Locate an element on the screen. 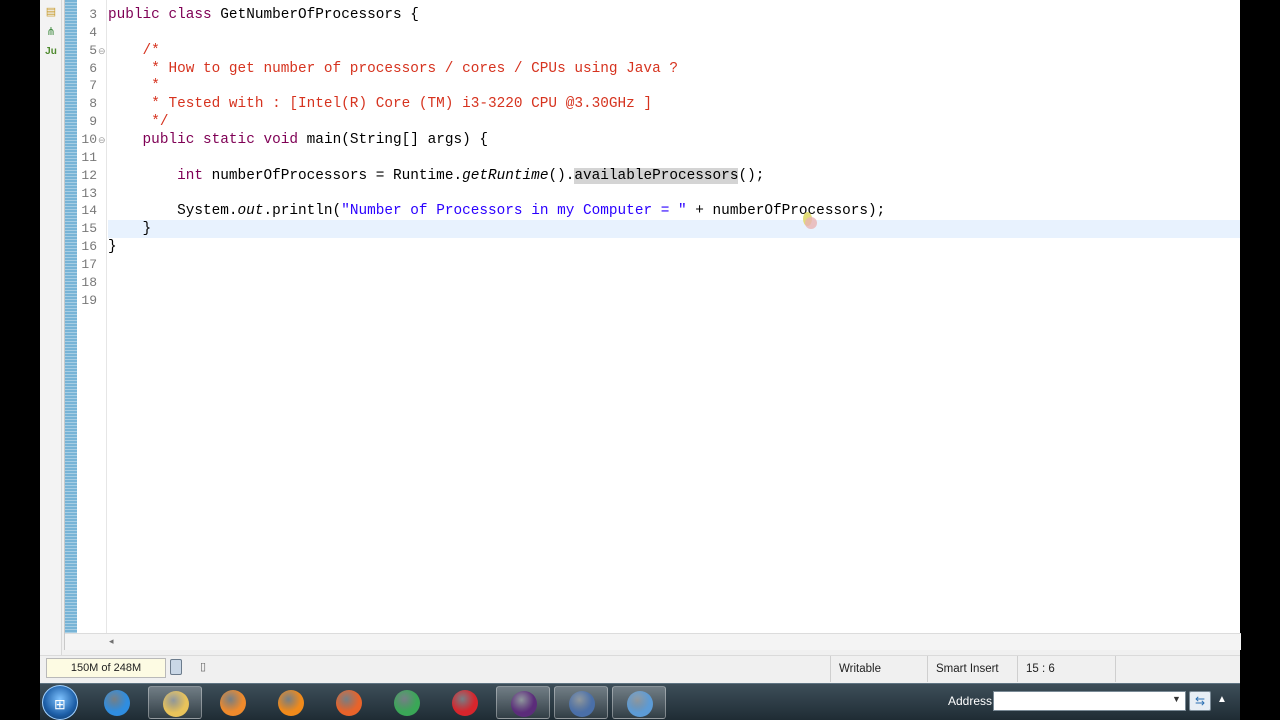 The image size is (1280, 720). line-number: 15 is located at coordinates (89, 229).